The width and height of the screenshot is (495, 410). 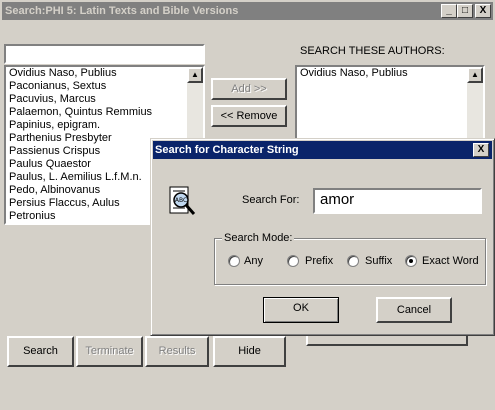 What do you see at coordinates (450, 261) in the screenshot?
I see `mode-exact-word-label: Exact Word` at bounding box center [450, 261].